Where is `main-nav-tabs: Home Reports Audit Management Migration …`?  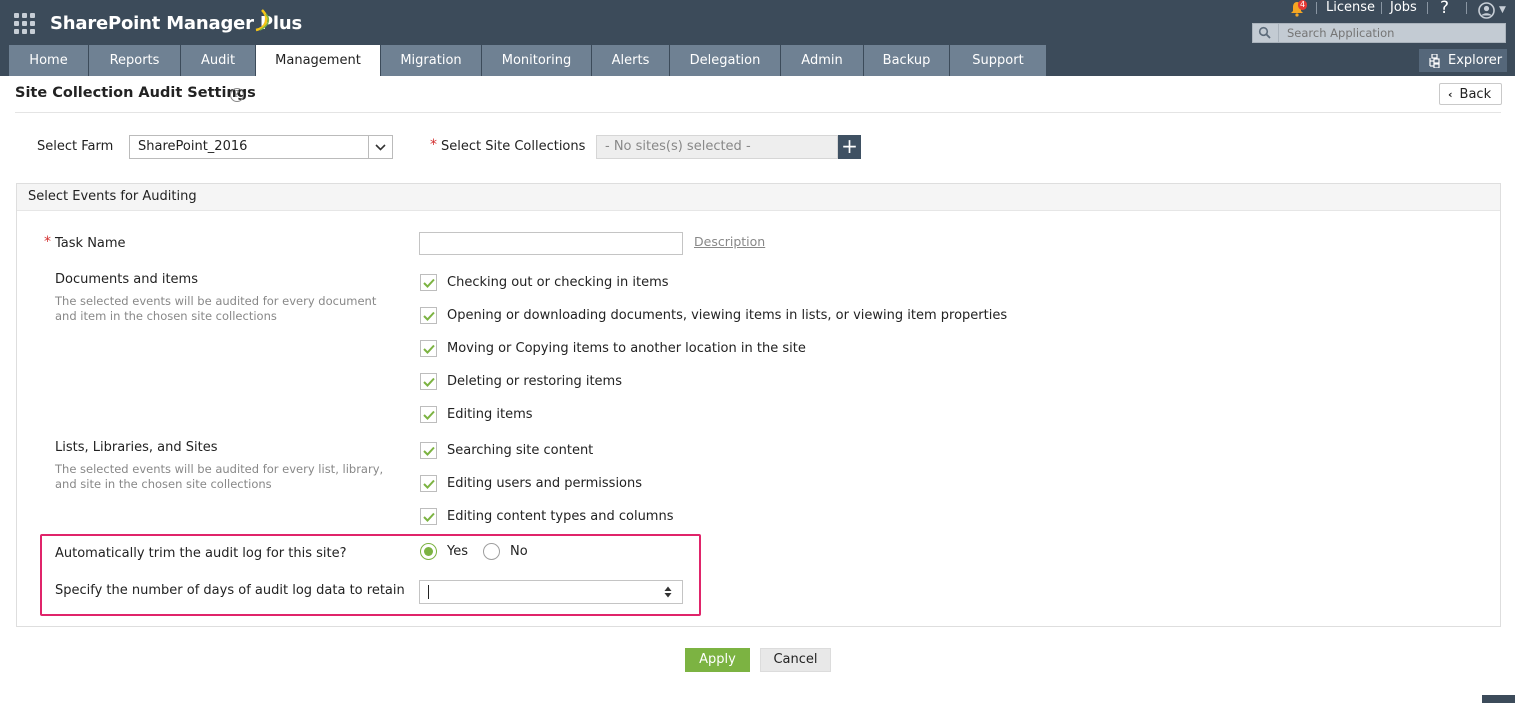 main-nav-tabs: Home Reports Audit Management Migration … is located at coordinates (528, 60).